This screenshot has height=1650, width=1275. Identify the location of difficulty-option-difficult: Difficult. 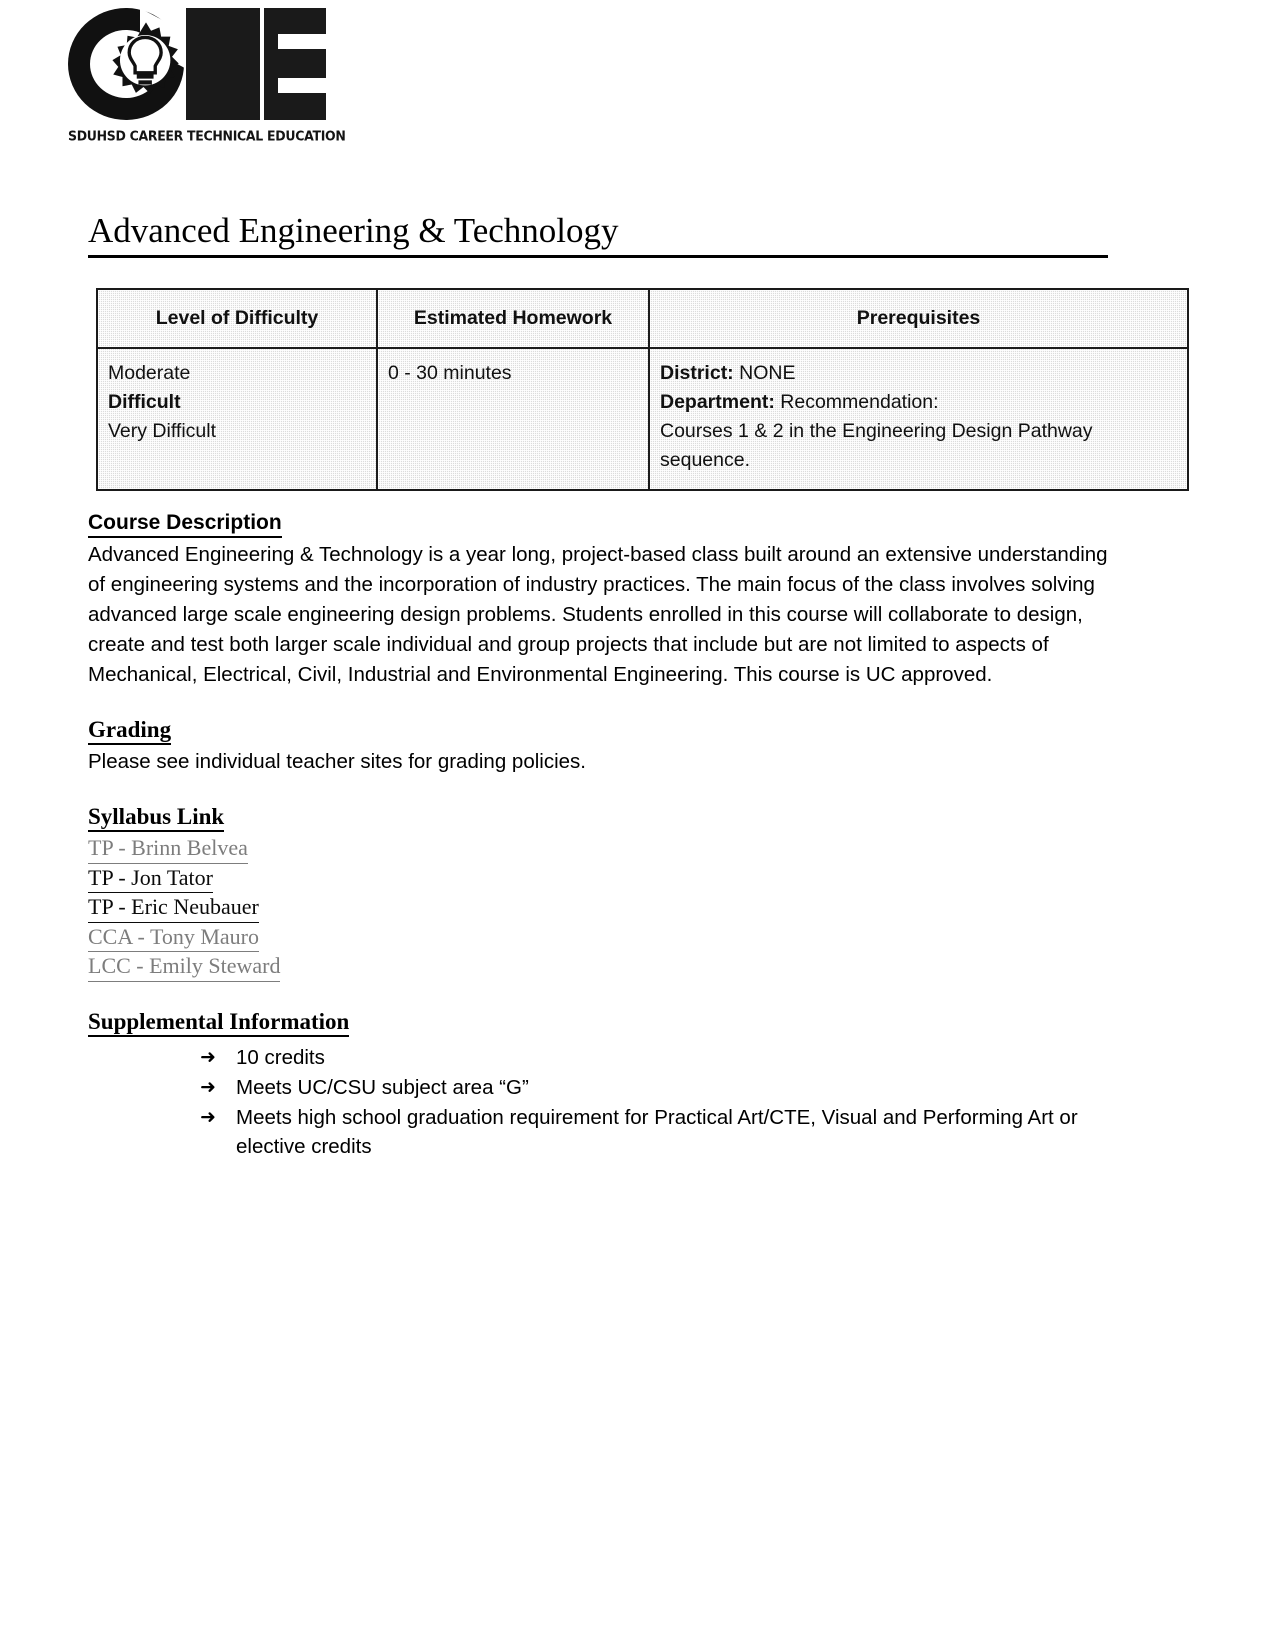
(144, 402).